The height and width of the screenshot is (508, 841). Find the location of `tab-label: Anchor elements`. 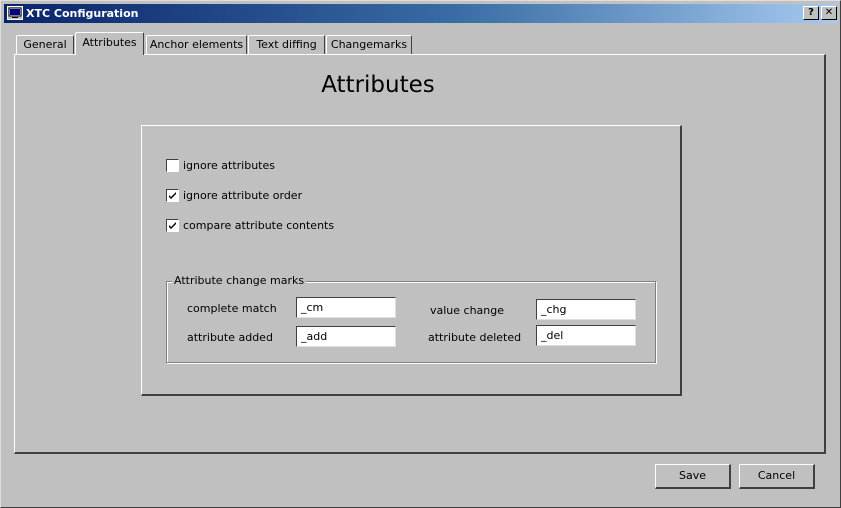

tab-label: Anchor elements is located at coordinates (196, 44).